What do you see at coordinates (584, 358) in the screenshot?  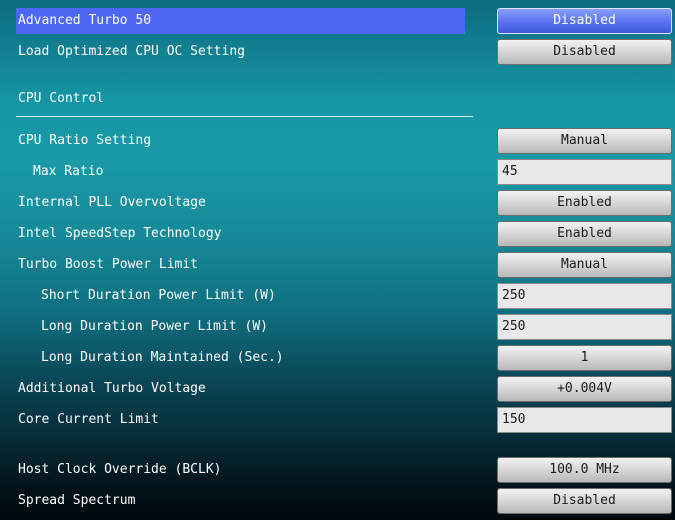 I see `long-maintained-button: 1` at bounding box center [584, 358].